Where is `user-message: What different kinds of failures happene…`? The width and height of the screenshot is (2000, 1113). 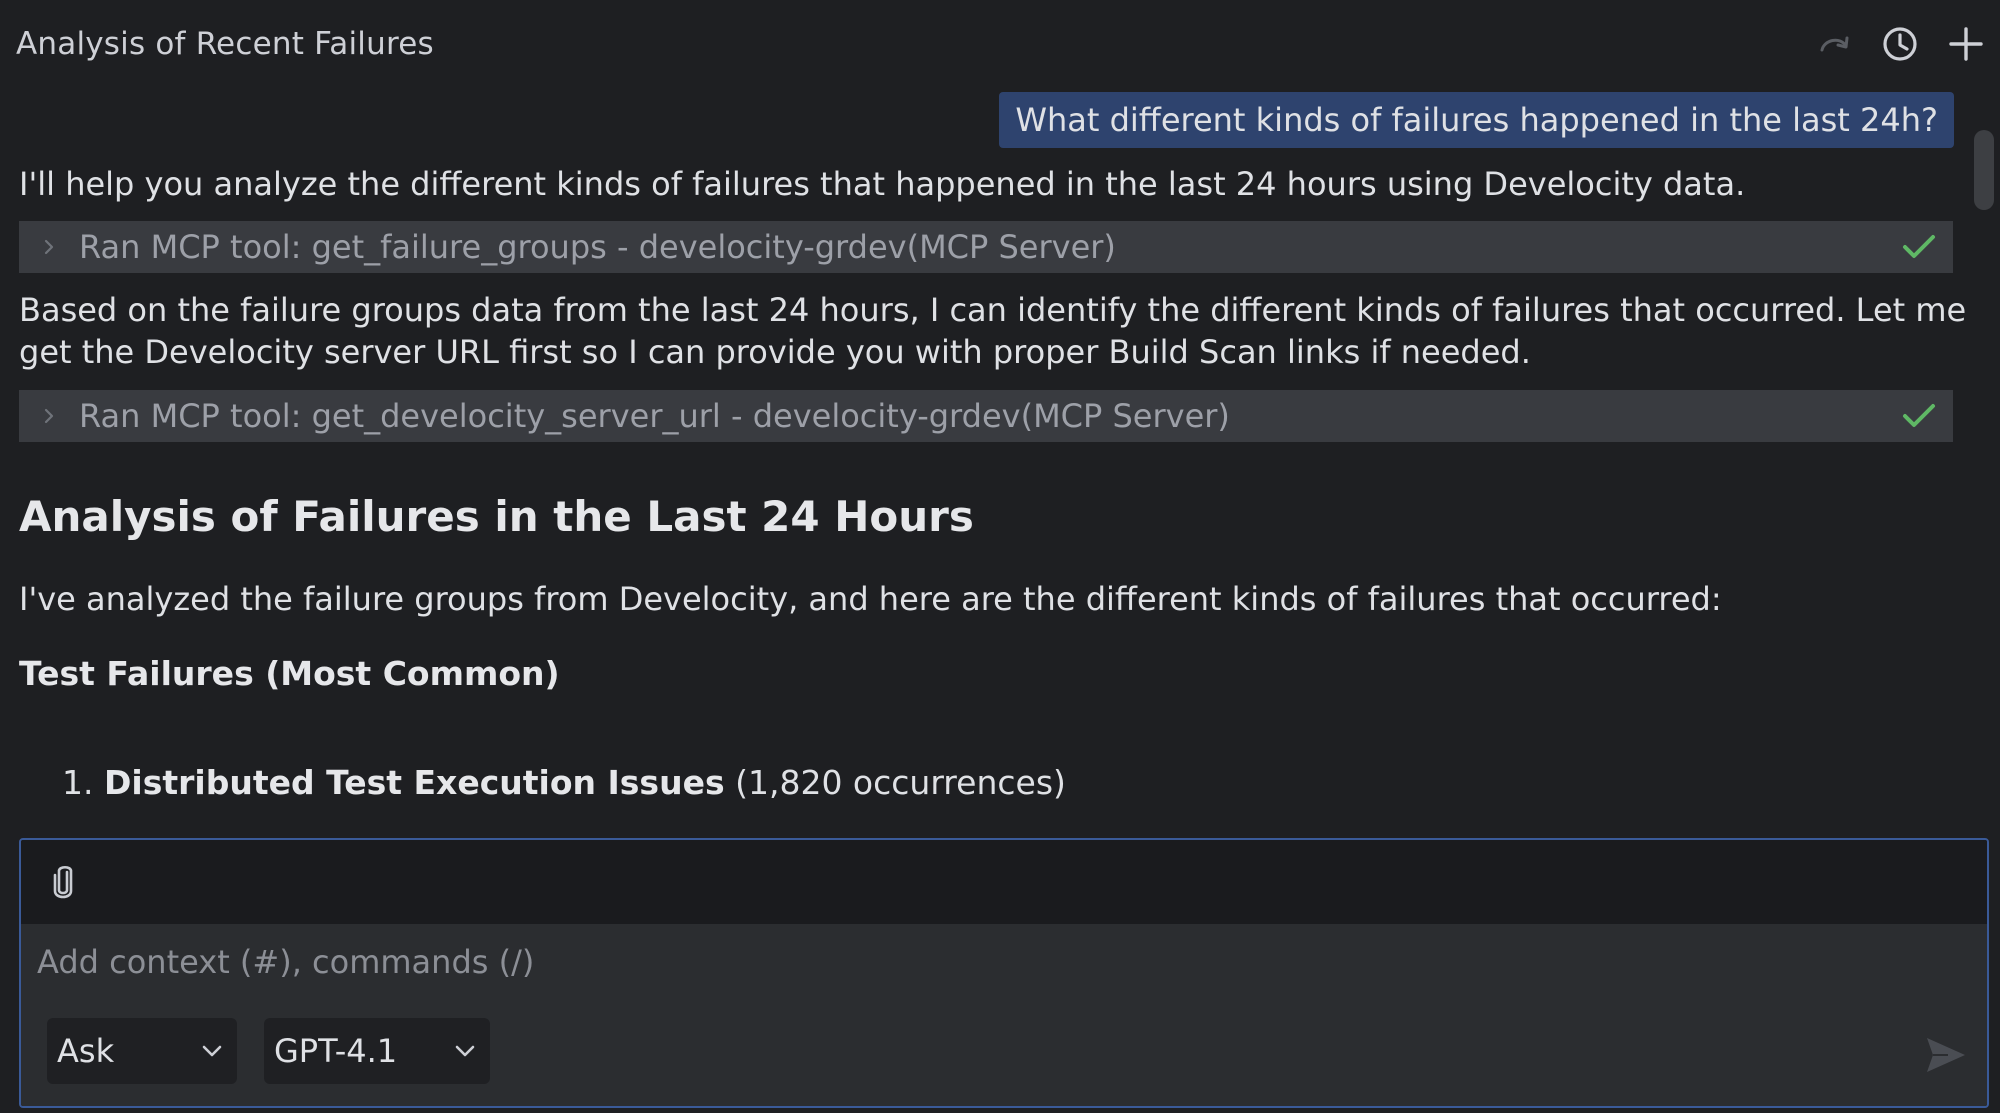
user-message: What different kinds of failures happene… is located at coordinates (1476, 120).